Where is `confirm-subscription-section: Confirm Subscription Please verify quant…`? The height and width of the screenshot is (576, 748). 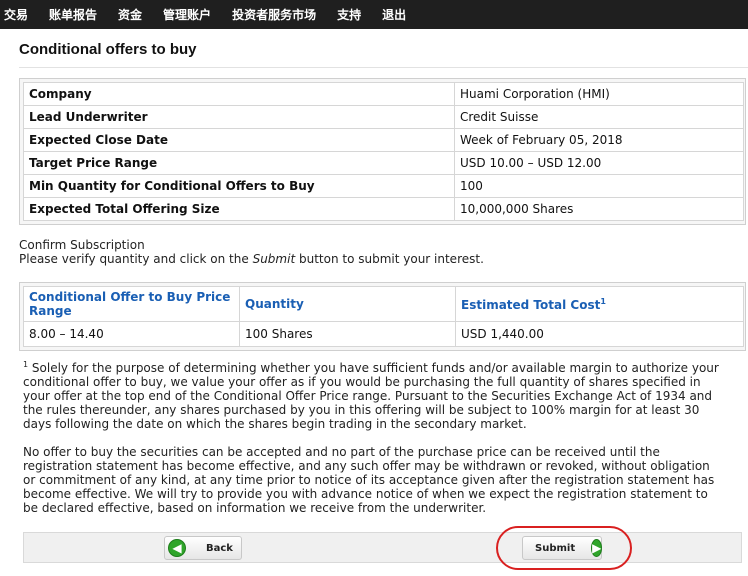
confirm-subscription-section: Confirm Subscription Please verify quant… is located at coordinates (251, 252).